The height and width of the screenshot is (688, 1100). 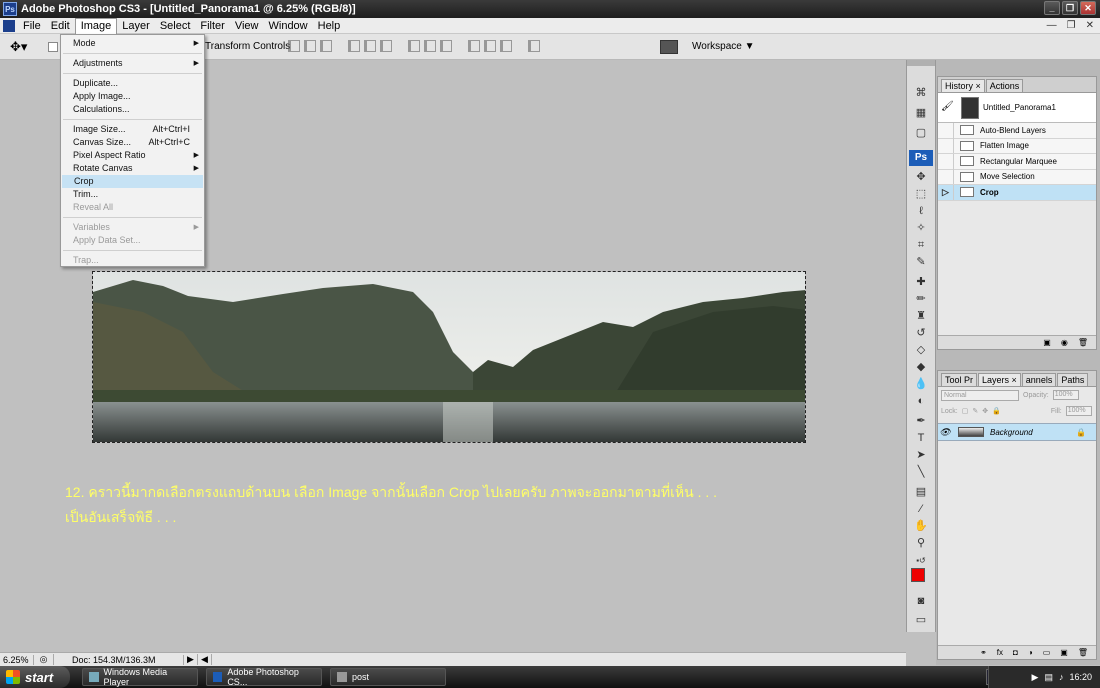 What do you see at coordinates (1088, 8) in the screenshot?
I see `close-button: ✕` at bounding box center [1088, 8].